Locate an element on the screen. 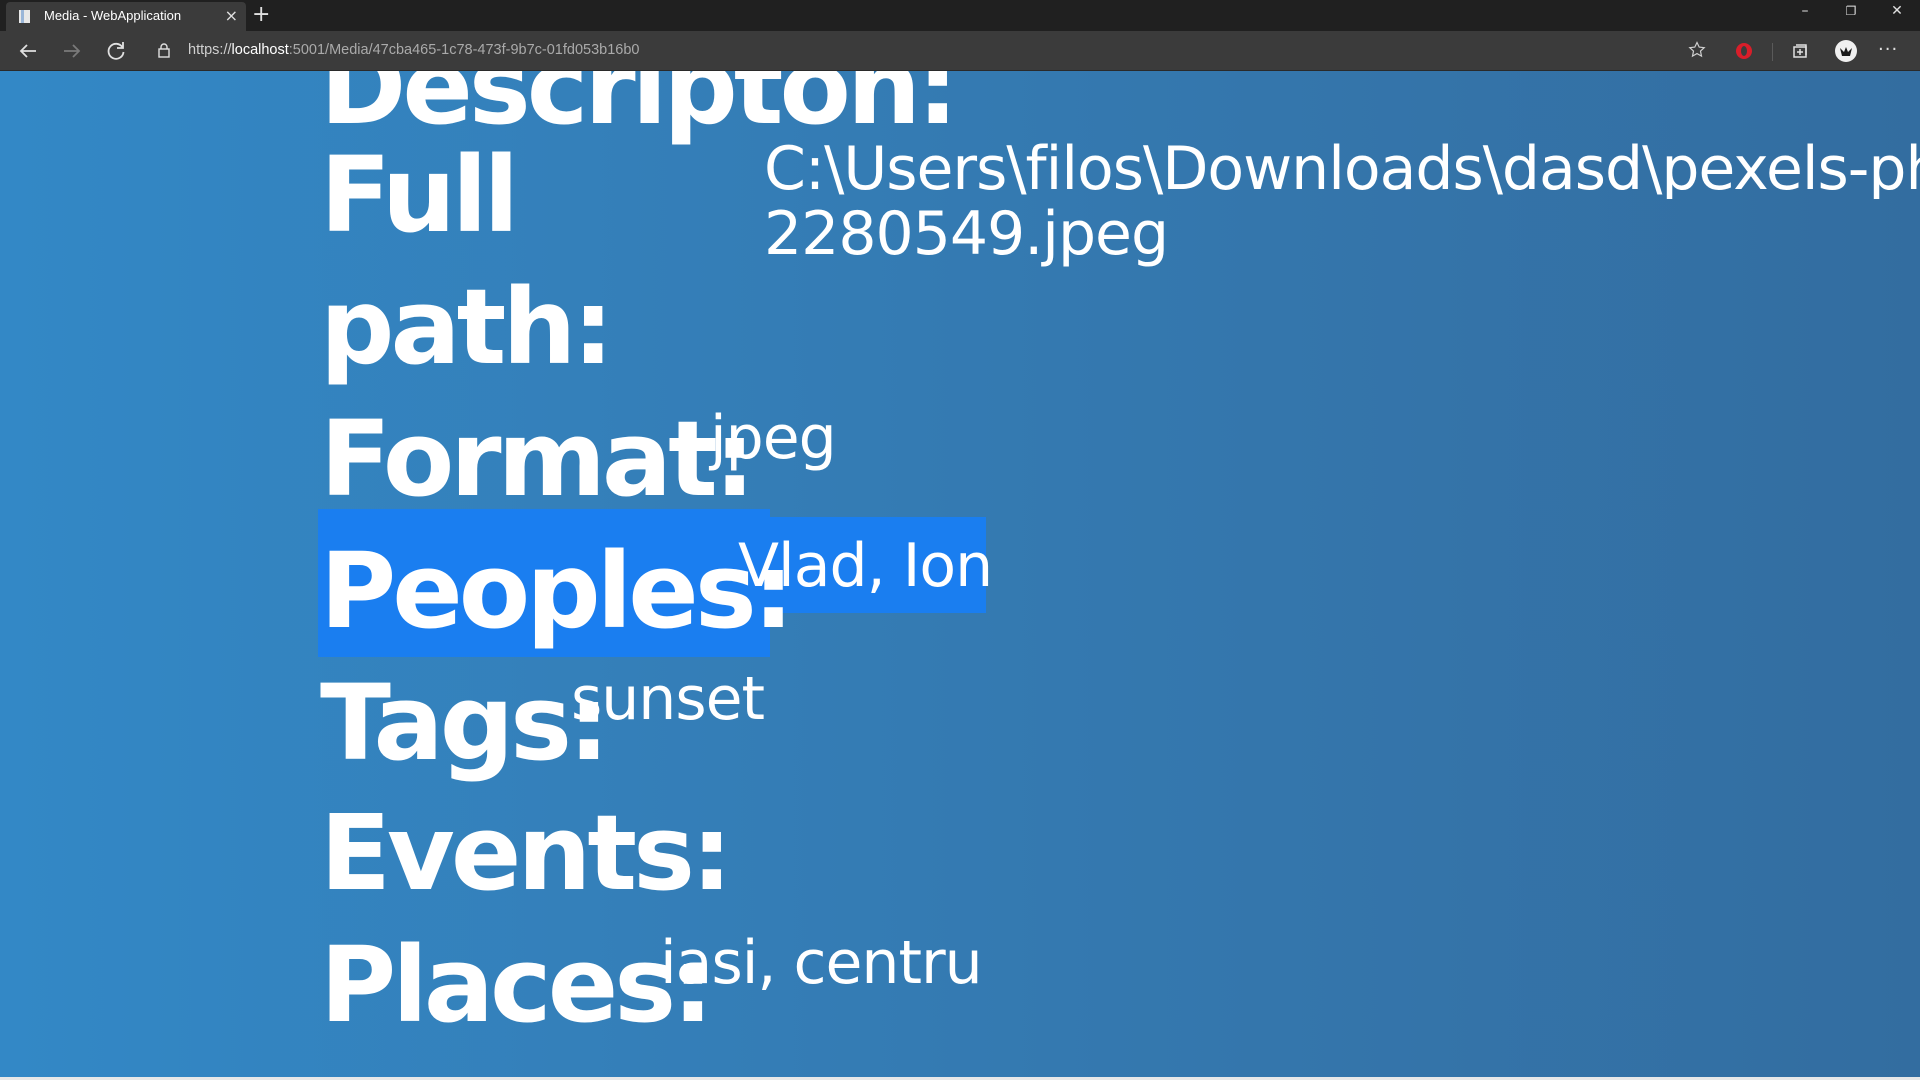 The height and width of the screenshot is (1080, 1920). format-label: Format: is located at coordinates (537, 459).